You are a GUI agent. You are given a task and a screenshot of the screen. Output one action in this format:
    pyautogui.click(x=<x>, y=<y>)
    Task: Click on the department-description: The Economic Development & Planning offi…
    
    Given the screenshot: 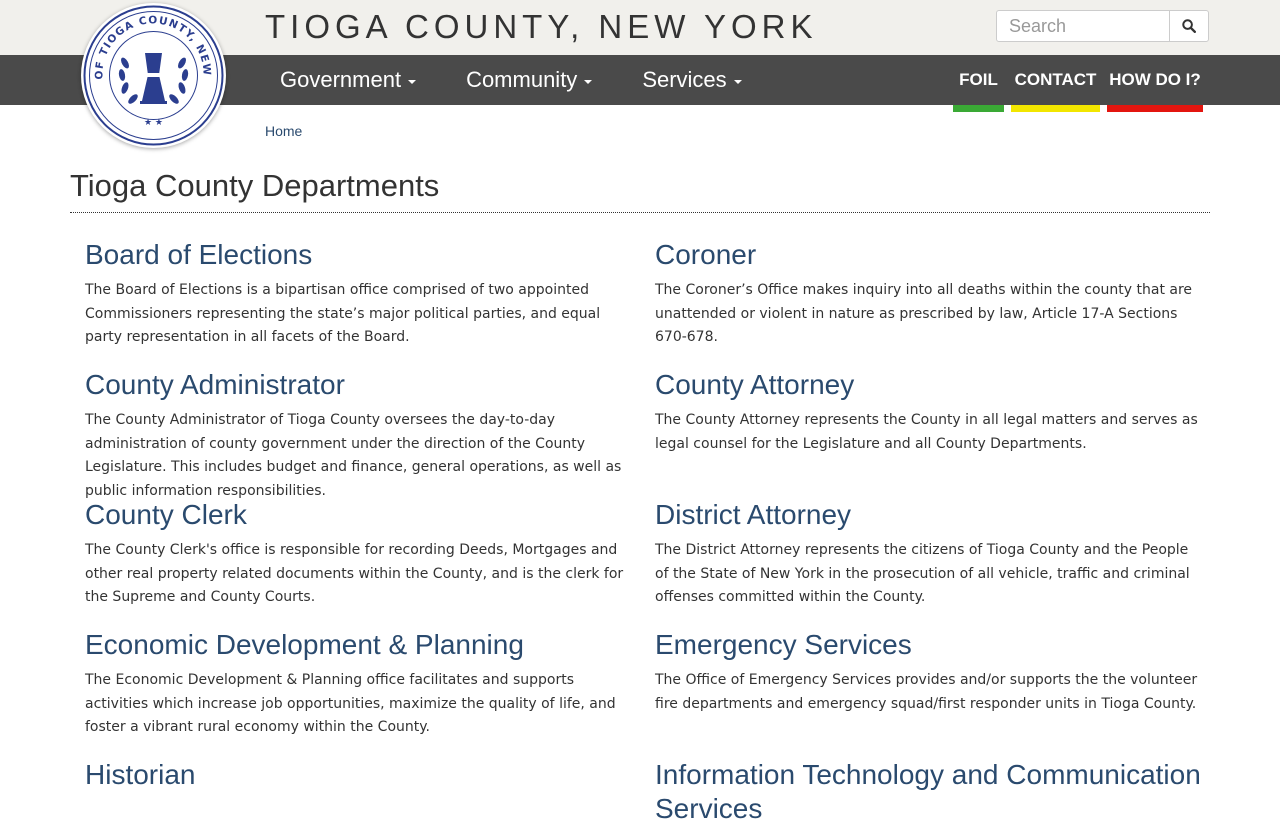 What is the action you would take?
    pyautogui.click(x=350, y=703)
    